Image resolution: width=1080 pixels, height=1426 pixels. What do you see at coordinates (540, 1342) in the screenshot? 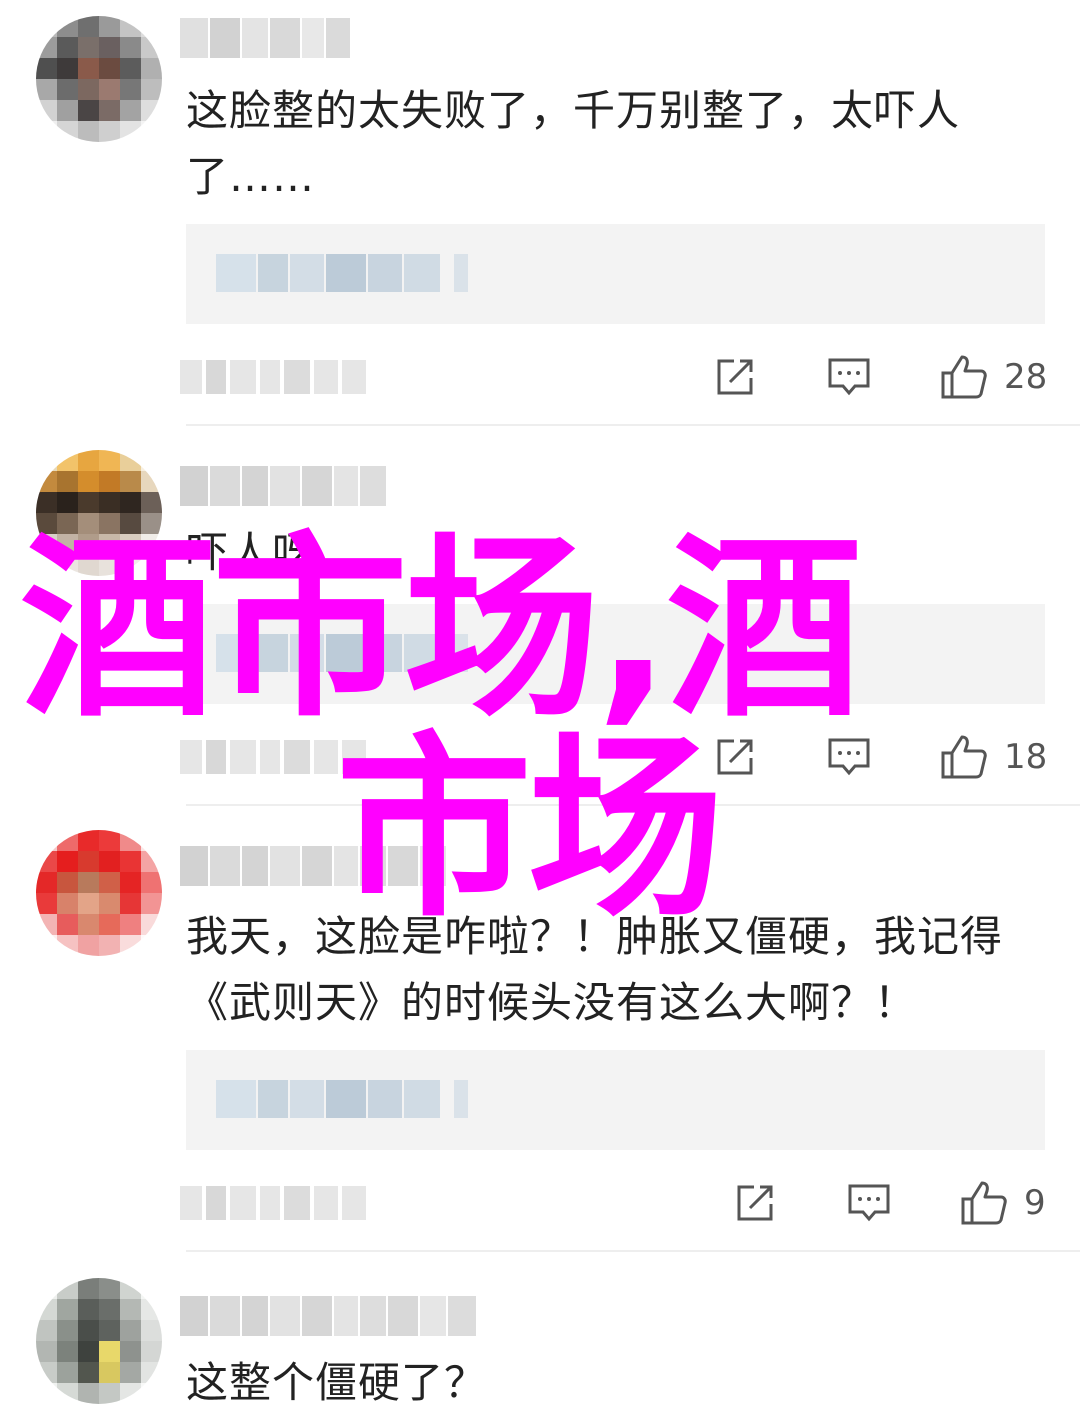
I see `comment-item: 这整个僵硬了？` at bounding box center [540, 1342].